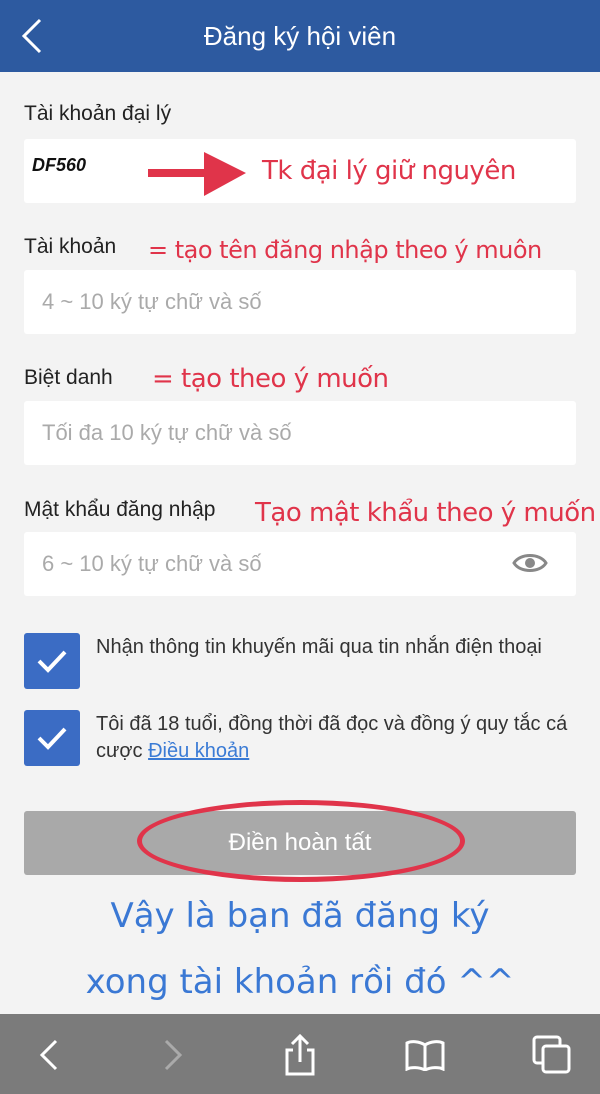 The height and width of the screenshot is (1094, 600). I want to click on submit-button: Điền hoàn tất, so click(300, 843).